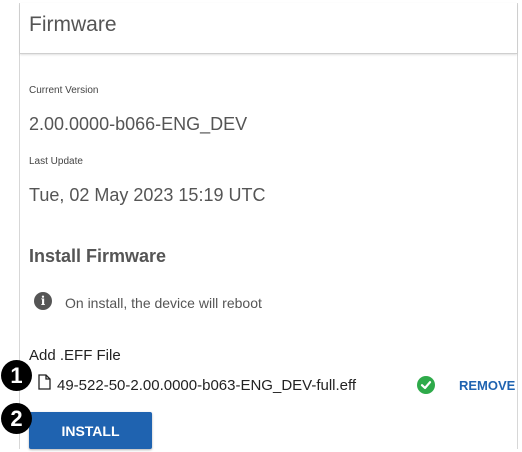 This screenshot has width=522, height=452. What do you see at coordinates (487, 385) in the screenshot?
I see `remove-file-button: REMOVE` at bounding box center [487, 385].